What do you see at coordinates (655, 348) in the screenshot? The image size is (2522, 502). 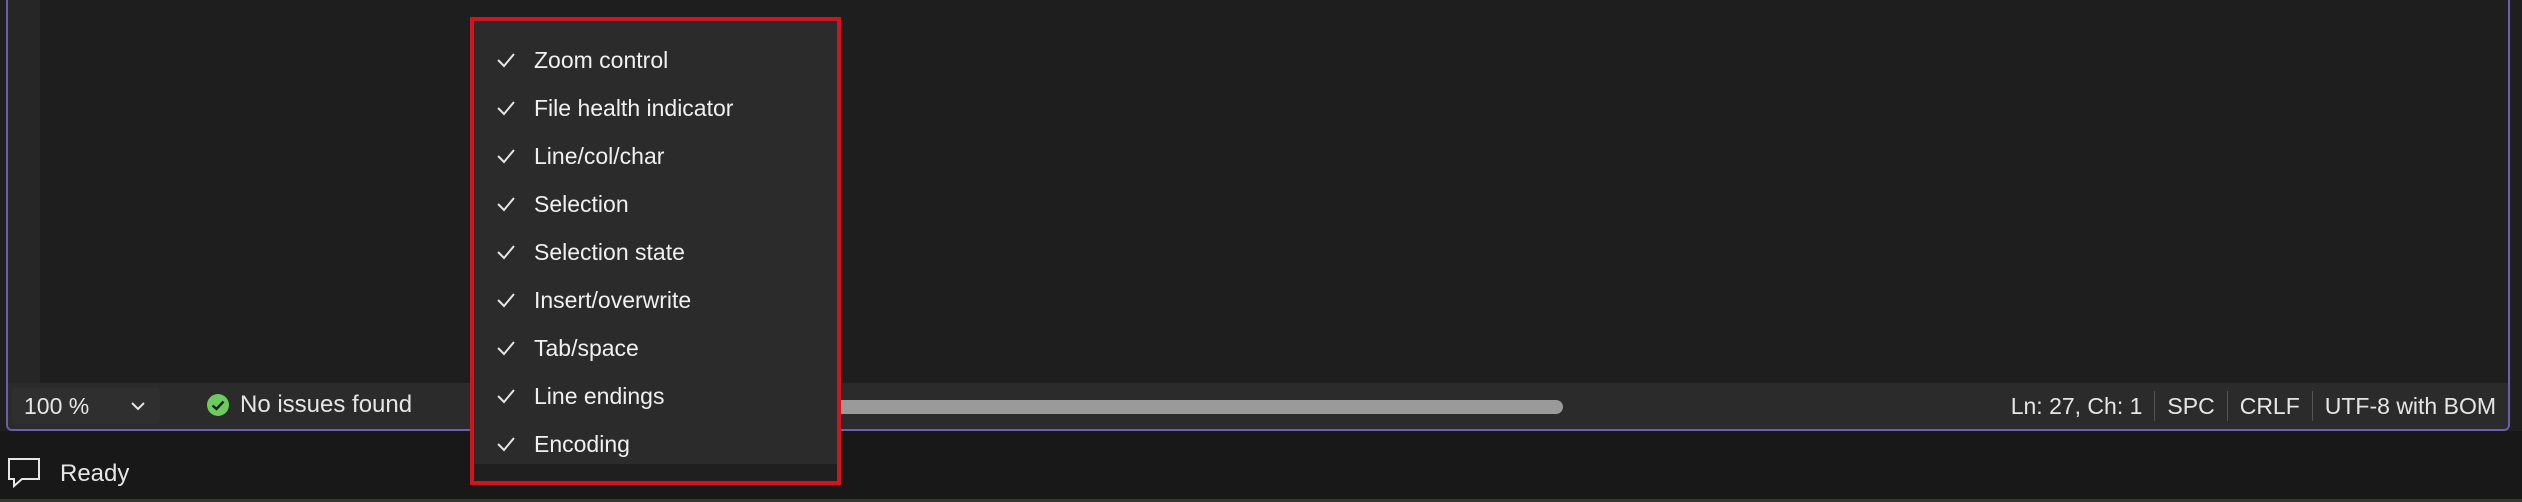 I see `menu-item-tab-space: Tab/space` at bounding box center [655, 348].